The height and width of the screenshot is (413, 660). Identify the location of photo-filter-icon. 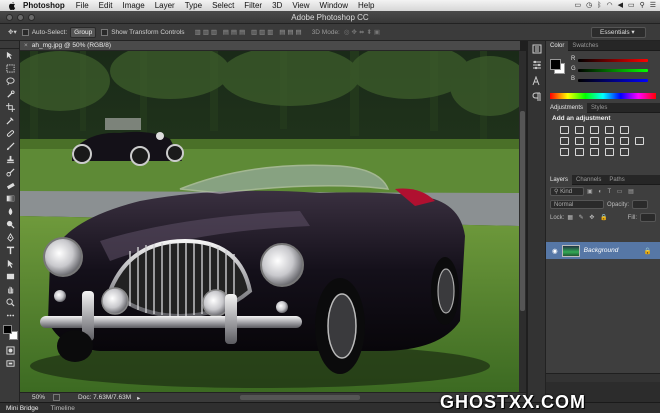
(609, 141).